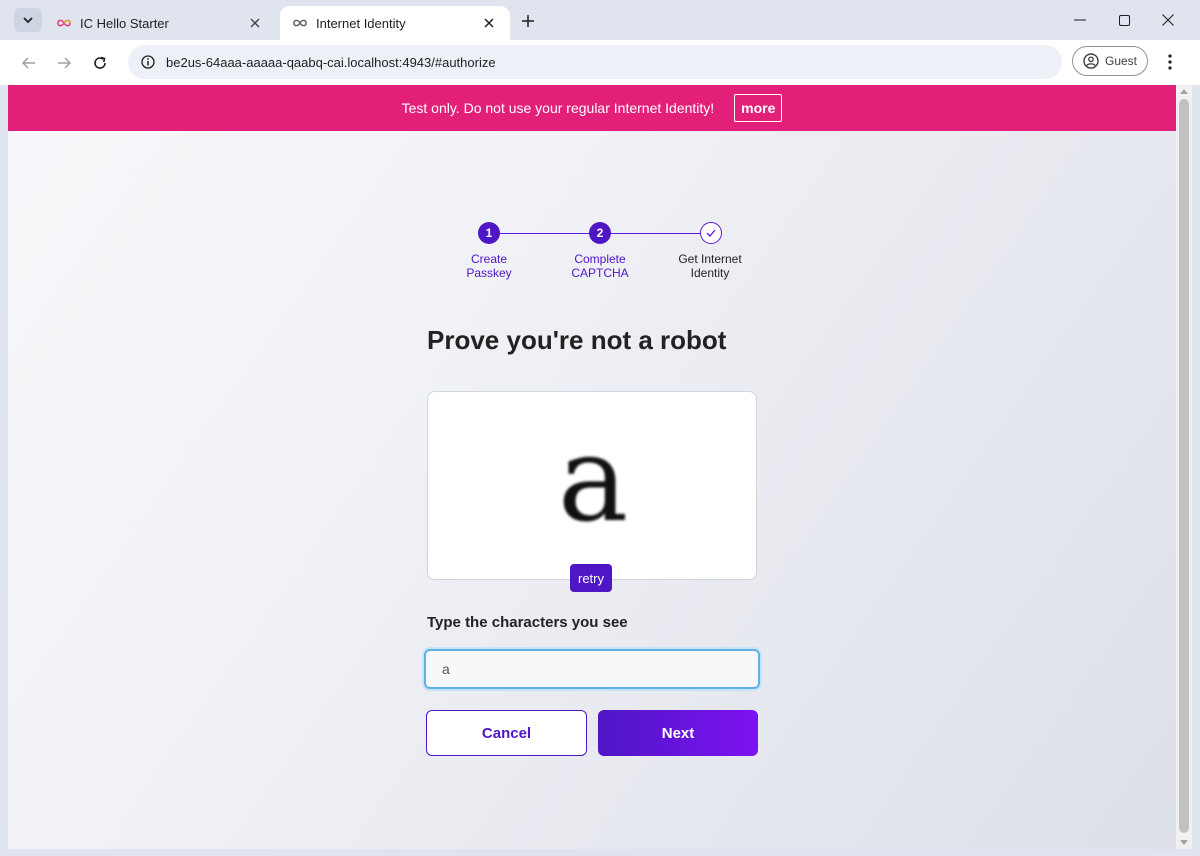 The image size is (1200, 856). I want to click on profile-button: Guest, so click(1110, 61).